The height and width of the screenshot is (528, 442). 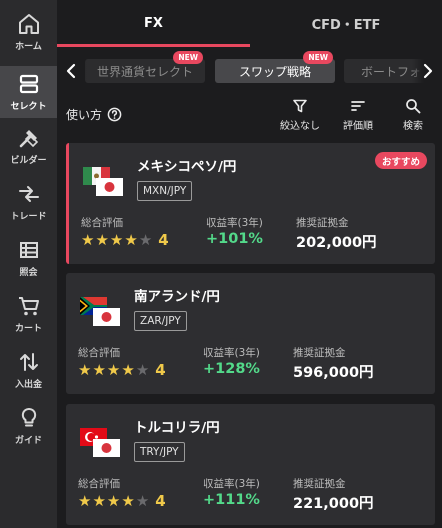 I want to click on sort-icon, so click(x=358, y=106).